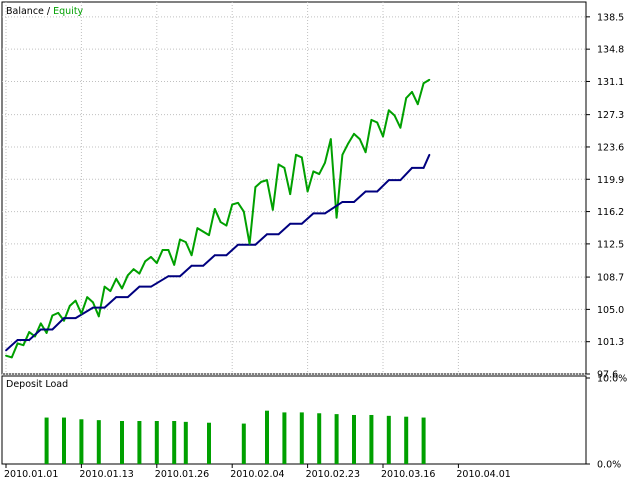 The image size is (640, 480). I want to click on y-tick-label: 127.3, so click(610, 115).